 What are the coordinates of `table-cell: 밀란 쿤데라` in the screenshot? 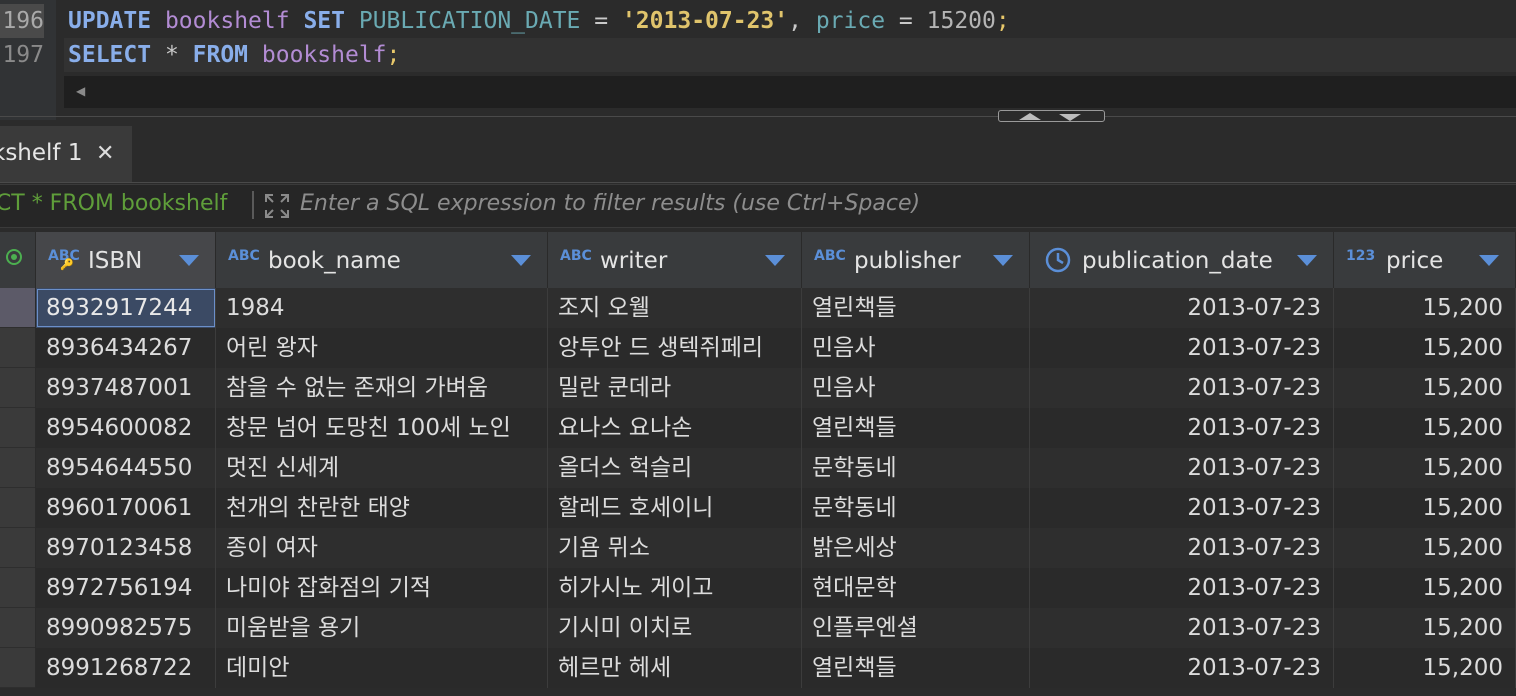 It's located at (675, 388).